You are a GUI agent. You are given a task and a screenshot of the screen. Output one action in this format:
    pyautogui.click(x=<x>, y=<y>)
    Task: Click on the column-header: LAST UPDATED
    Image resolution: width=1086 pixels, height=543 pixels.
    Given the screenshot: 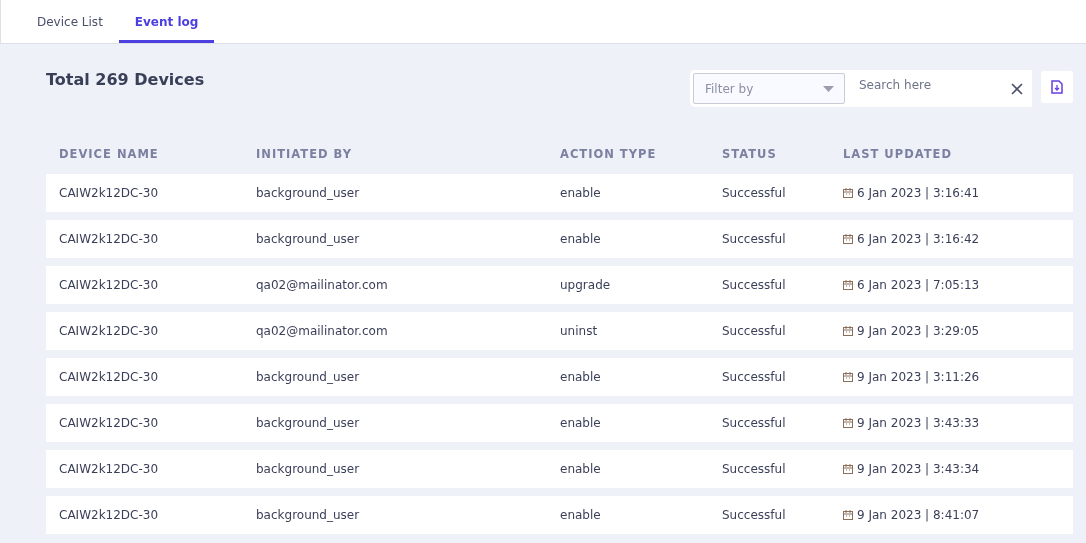 What is the action you would take?
    pyautogui.click(x=898, y=155)
    